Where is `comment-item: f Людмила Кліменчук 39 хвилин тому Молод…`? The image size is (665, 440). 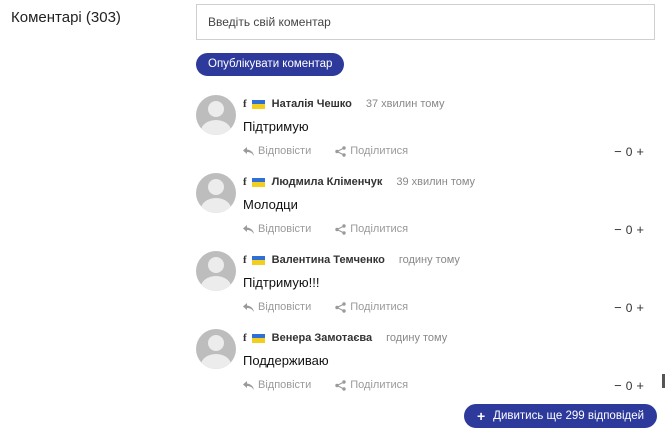 comment-item: f Людмила Кліменчук 39 хвилин тому Молод… is located at coordinates (426, 208).